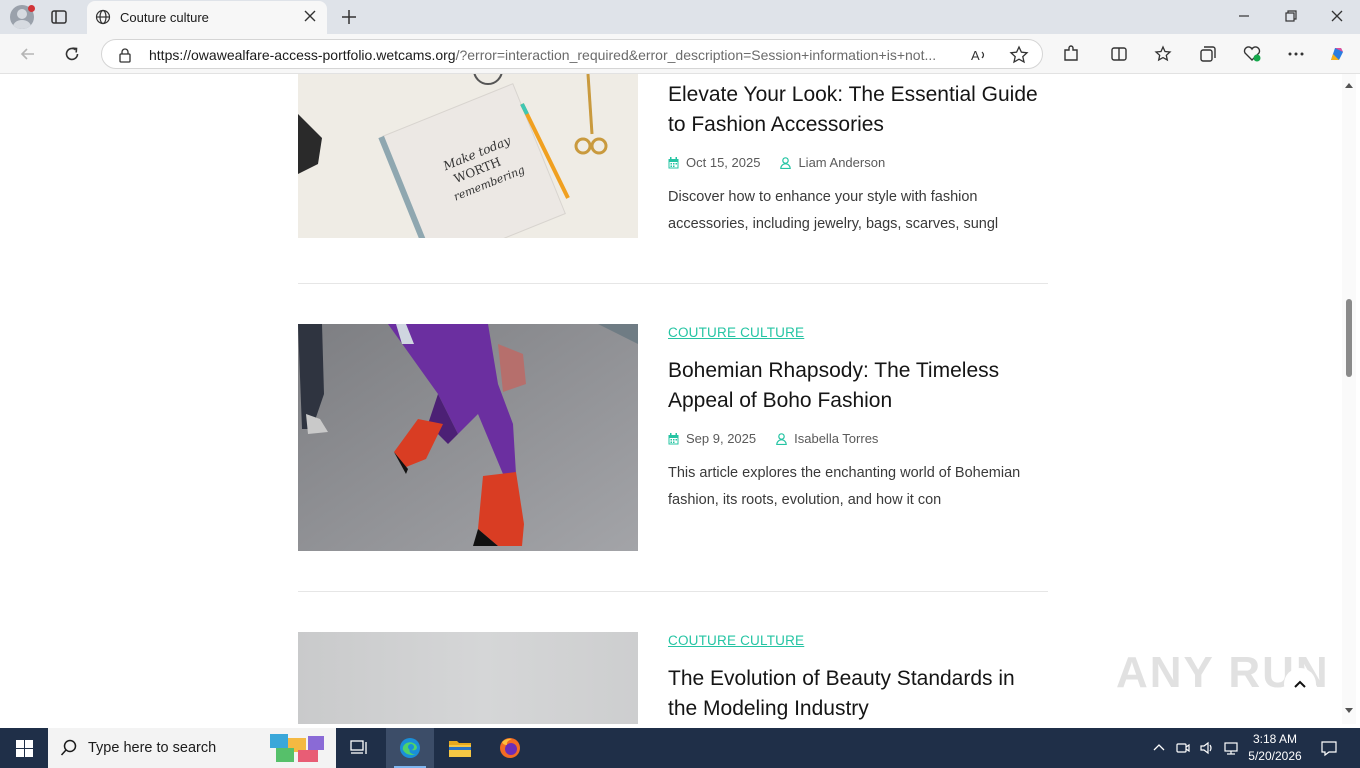 This screenshot has height=768, width=1360. I want to click on edge-icon, so click(410, 748).